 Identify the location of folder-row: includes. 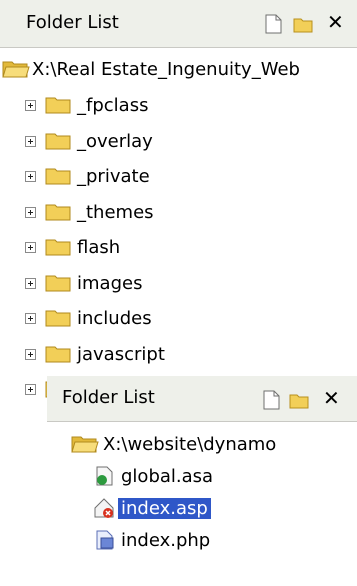
(178, 319).